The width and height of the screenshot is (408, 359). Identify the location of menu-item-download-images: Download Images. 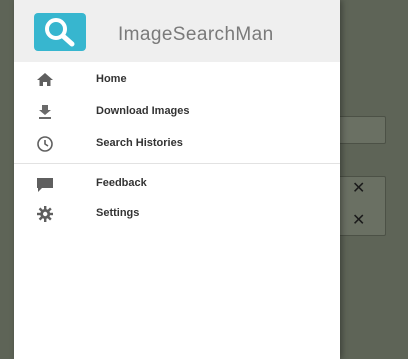
(177, 112).